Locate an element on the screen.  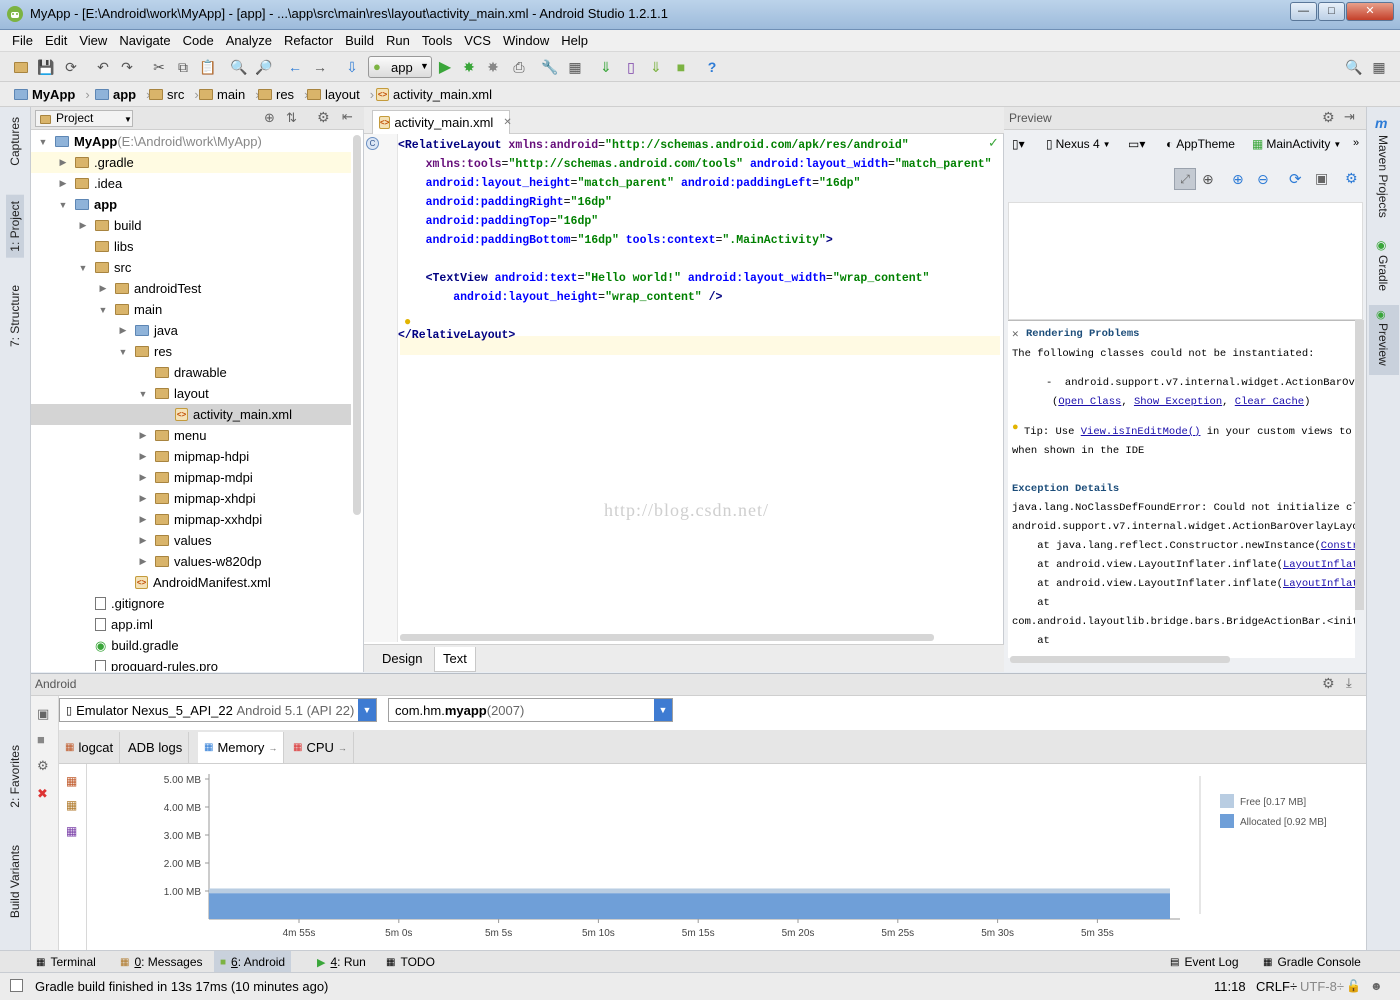
find-action-icon: ▦ is located at coordinates (1379, 67).